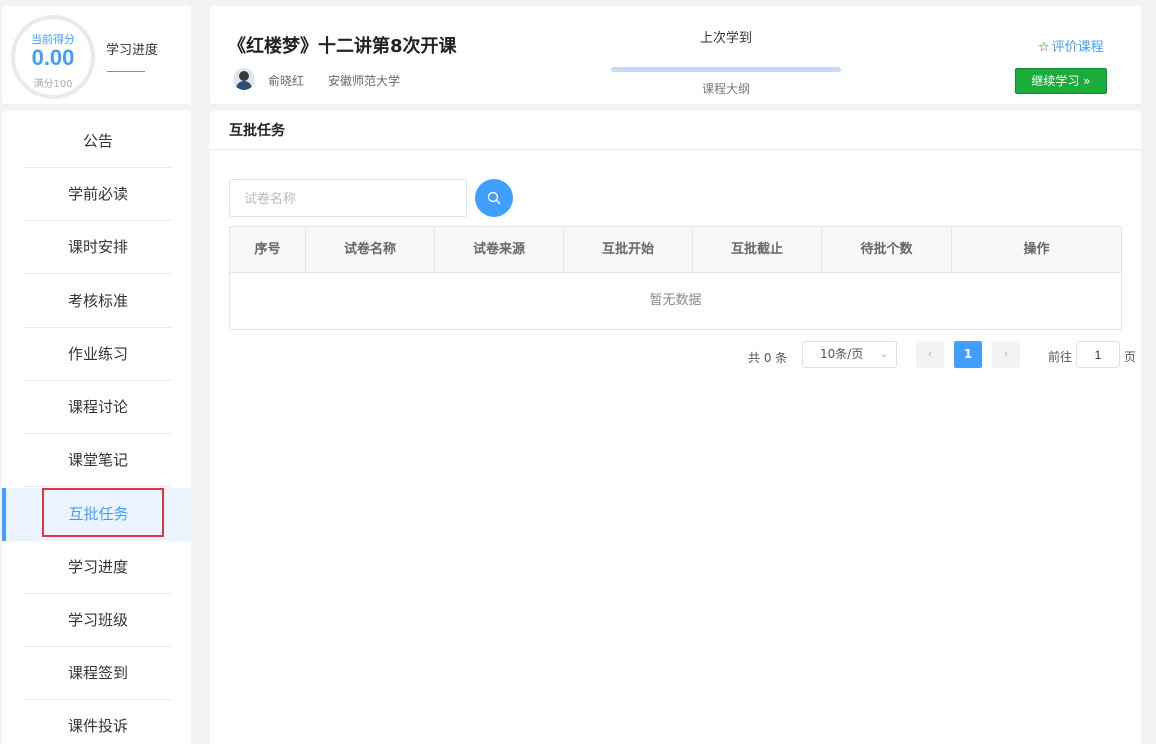  I want to click on star-icon: ☆, so click(1044, 47).